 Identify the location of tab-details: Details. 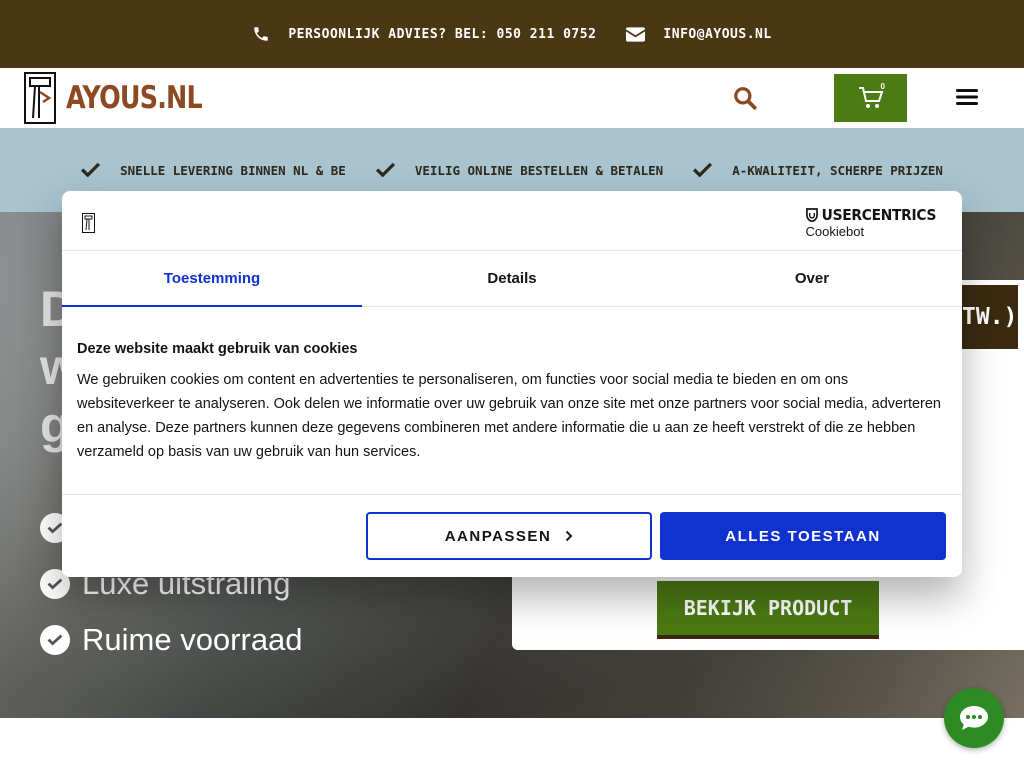
(512, 278).